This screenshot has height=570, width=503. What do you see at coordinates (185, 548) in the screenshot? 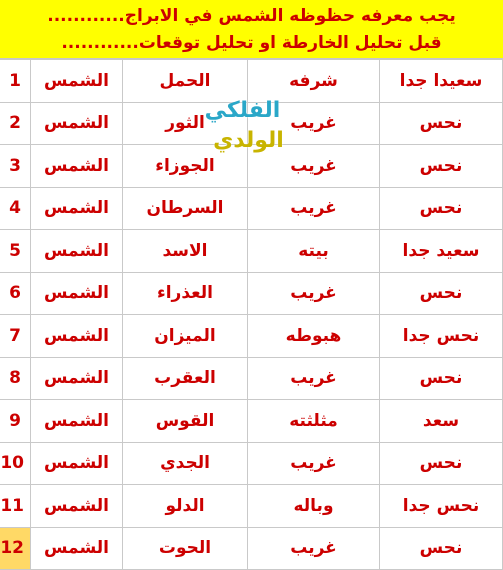
I see `cell-sign: الحوت` at bounding box center [185, 548].